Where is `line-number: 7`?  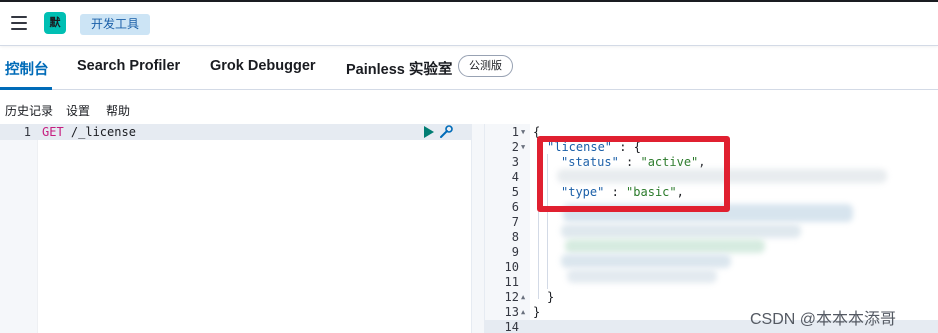 line-number: 7 is located at coordinates (515, 222).